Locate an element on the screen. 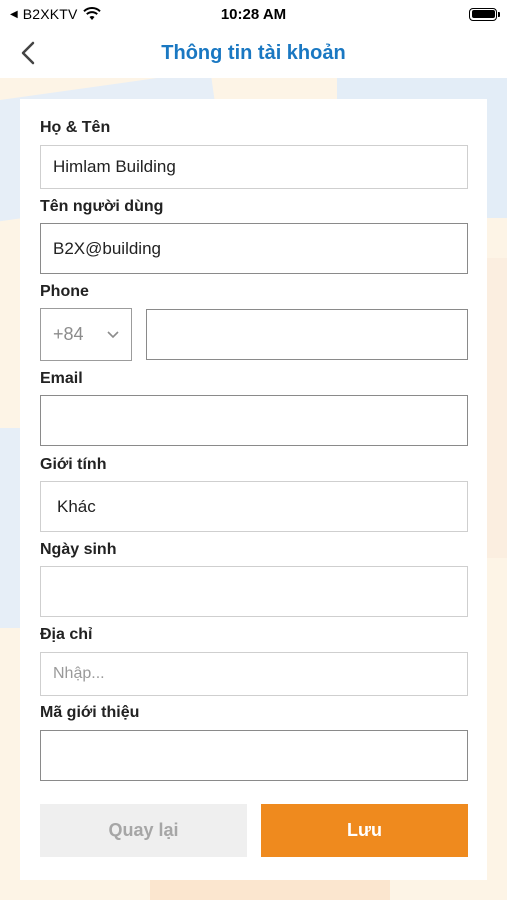 Image resolution: width=507 pixels, height=900 pixels. battery-icon is located at coordinates (484, 14).